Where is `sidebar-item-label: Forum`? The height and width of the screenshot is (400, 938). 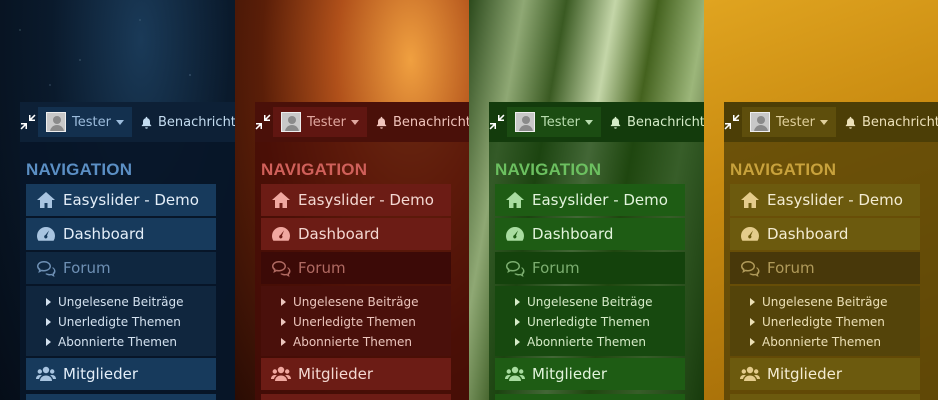 sidebar-item-label: Forum is located at coordinates (322, 268).